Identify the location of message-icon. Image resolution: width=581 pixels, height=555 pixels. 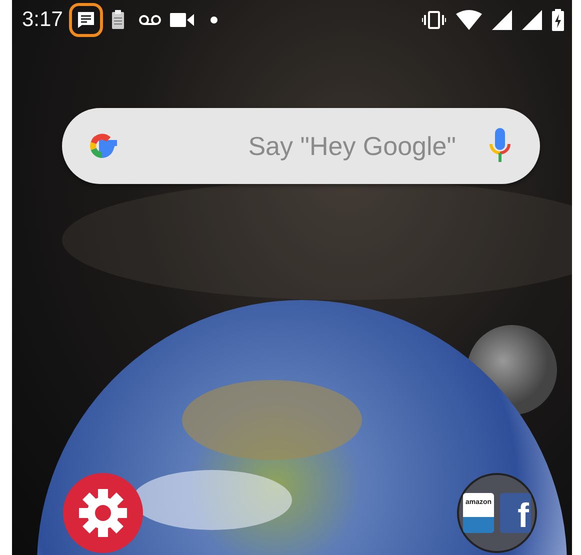
(86, 20).